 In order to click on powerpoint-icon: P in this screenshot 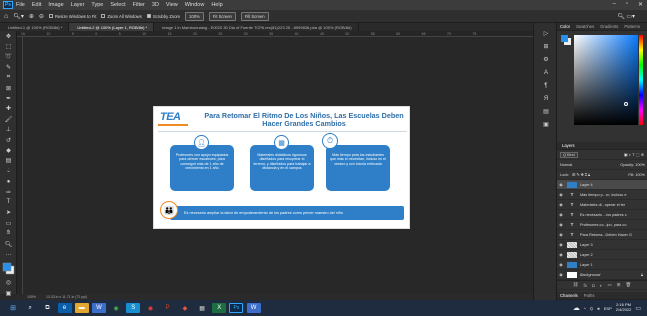, I will do `click(168, 308)`.